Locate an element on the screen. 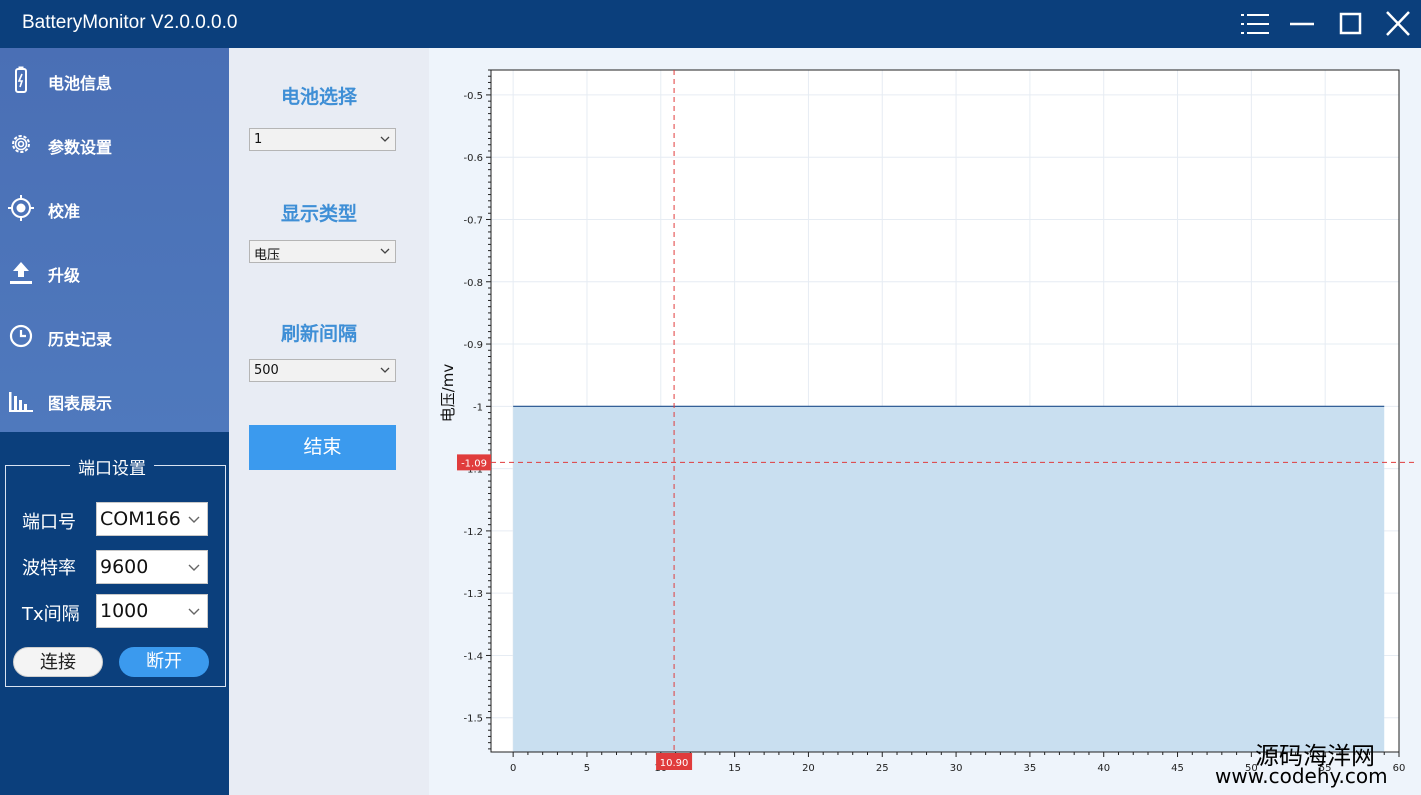 This screenshot has width=1421, height=795. sidebar-item-calibration: 校准 is located at coordinates (114, 208).